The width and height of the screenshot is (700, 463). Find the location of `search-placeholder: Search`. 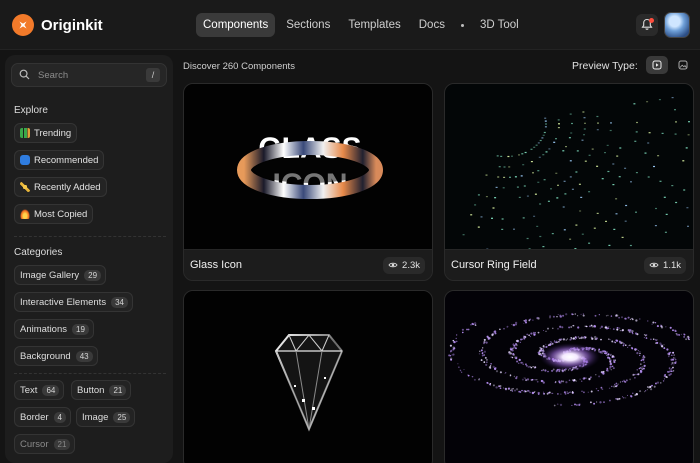

search-placeholder: Search is located at coordinates (53, 75).